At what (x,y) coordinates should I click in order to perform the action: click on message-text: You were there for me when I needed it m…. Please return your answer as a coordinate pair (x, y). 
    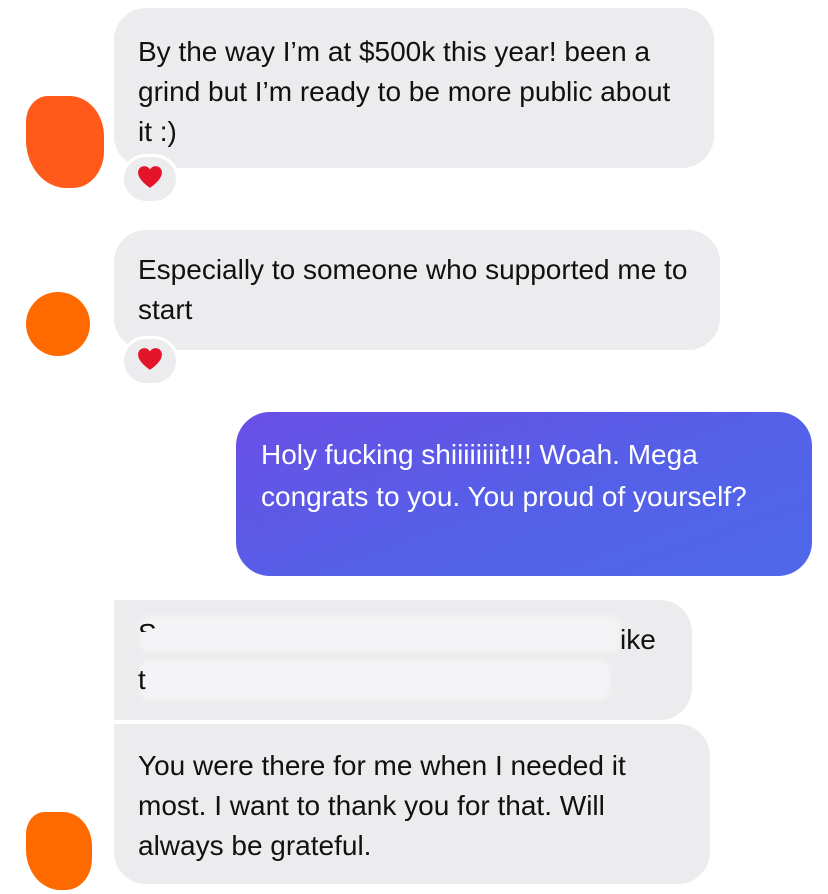
    Looking at the image, I should click on (382, 805).